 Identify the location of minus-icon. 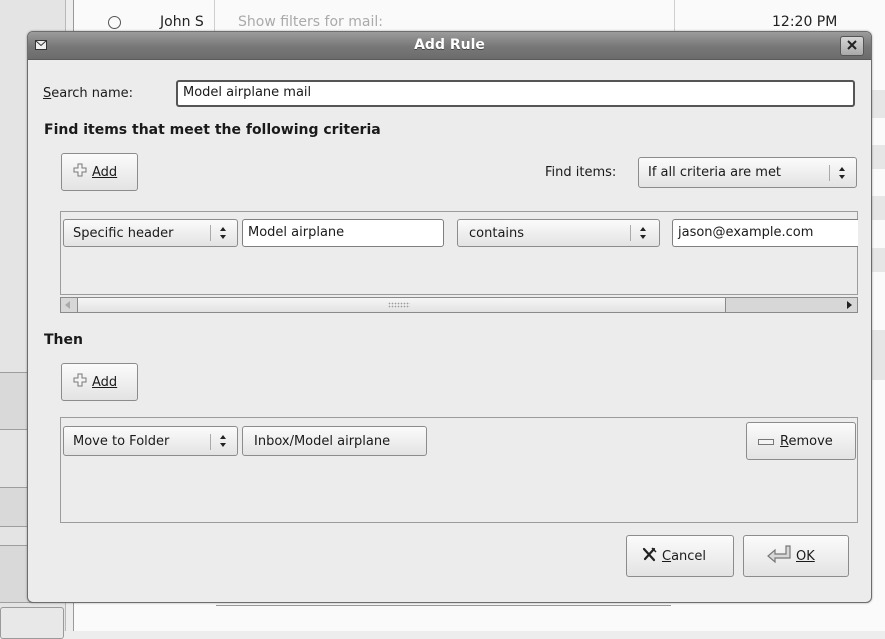
(766, 441).